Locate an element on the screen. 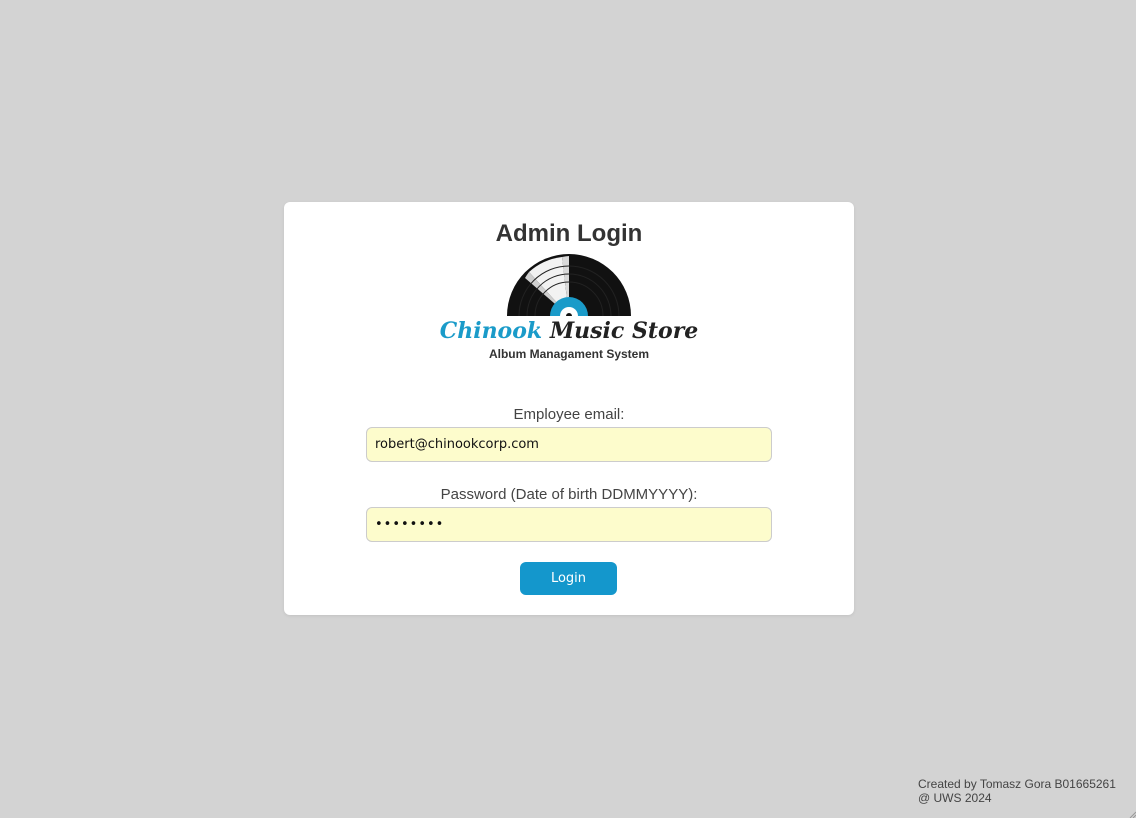  brand-name: Chinook Music Store is located at coordinates (569, 331).